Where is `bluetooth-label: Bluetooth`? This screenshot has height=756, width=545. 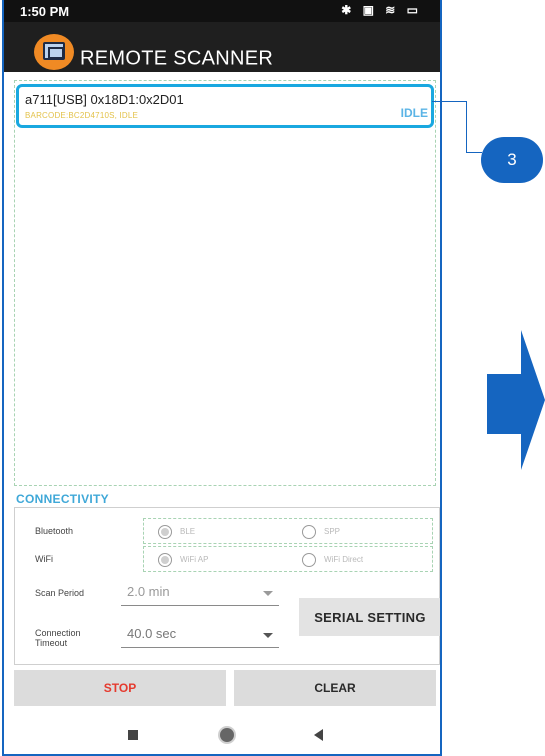 bluetooth-label: Bluetooth is located at coordinates (54, 531).